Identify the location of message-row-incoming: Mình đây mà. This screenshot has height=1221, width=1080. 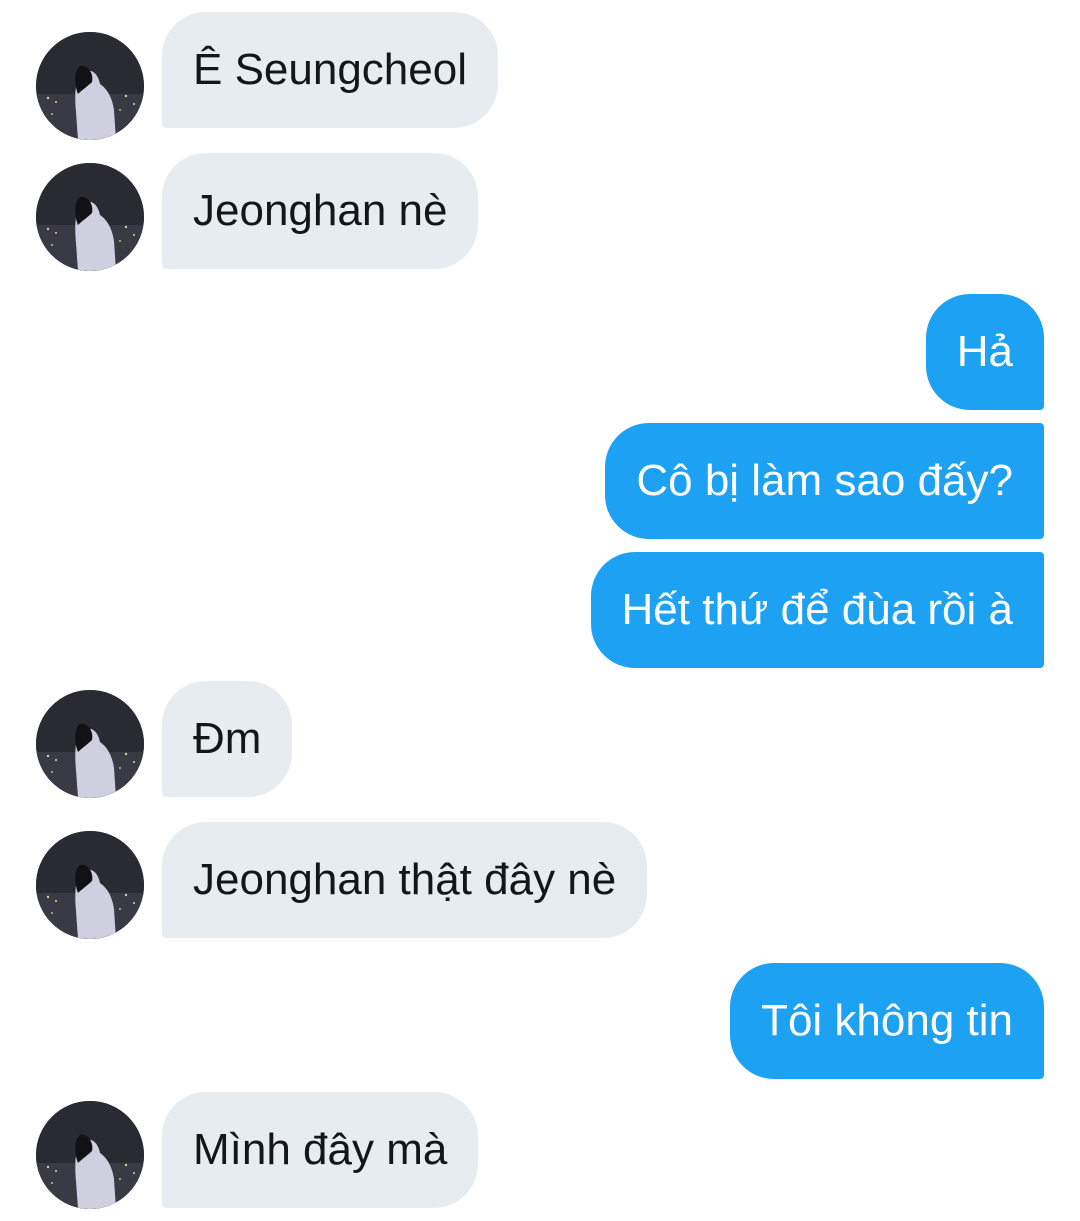
(540, 1150).